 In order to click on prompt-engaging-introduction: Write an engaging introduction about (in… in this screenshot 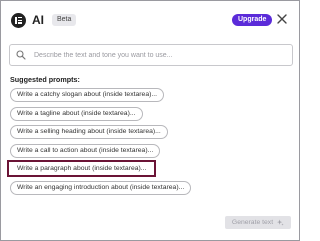, I will do `click(101, 188)`.